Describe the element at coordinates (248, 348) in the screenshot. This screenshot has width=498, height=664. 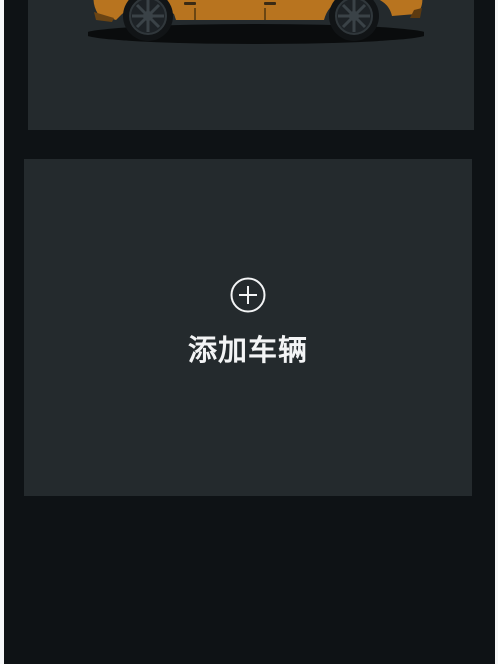
I see `add-vehicle-label: 添加车辆` at that location.